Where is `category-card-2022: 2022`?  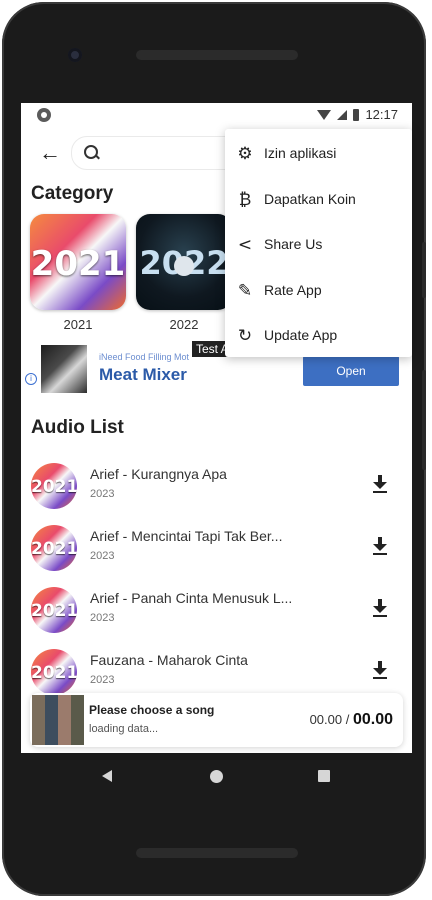
category-card-2022: 2022 is located at coordinates (184, 262).